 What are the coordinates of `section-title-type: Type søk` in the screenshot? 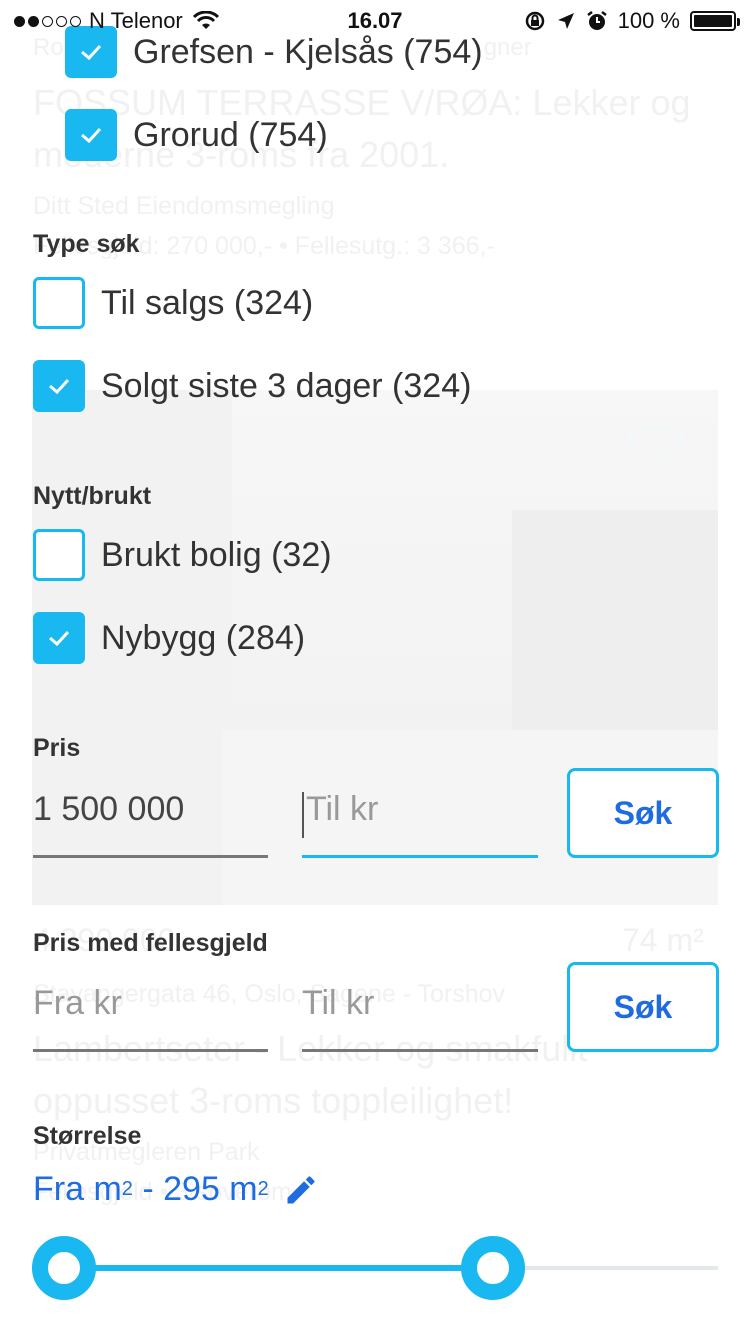 It's located at (86, 244).